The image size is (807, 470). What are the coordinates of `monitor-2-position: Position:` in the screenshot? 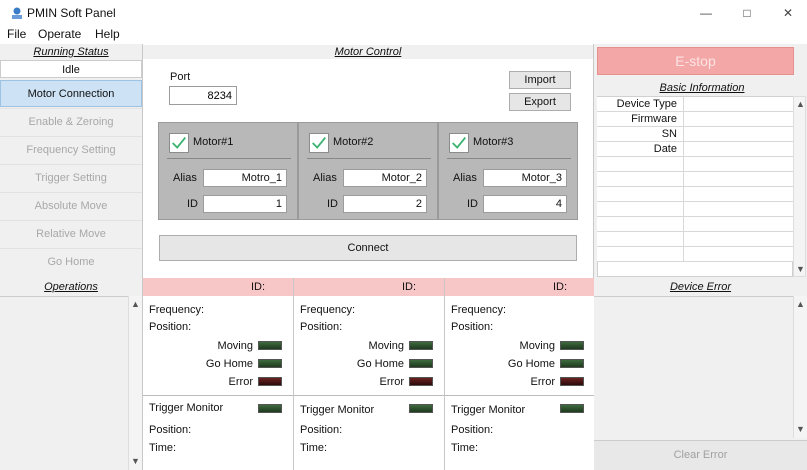 It's located at (321, 327).